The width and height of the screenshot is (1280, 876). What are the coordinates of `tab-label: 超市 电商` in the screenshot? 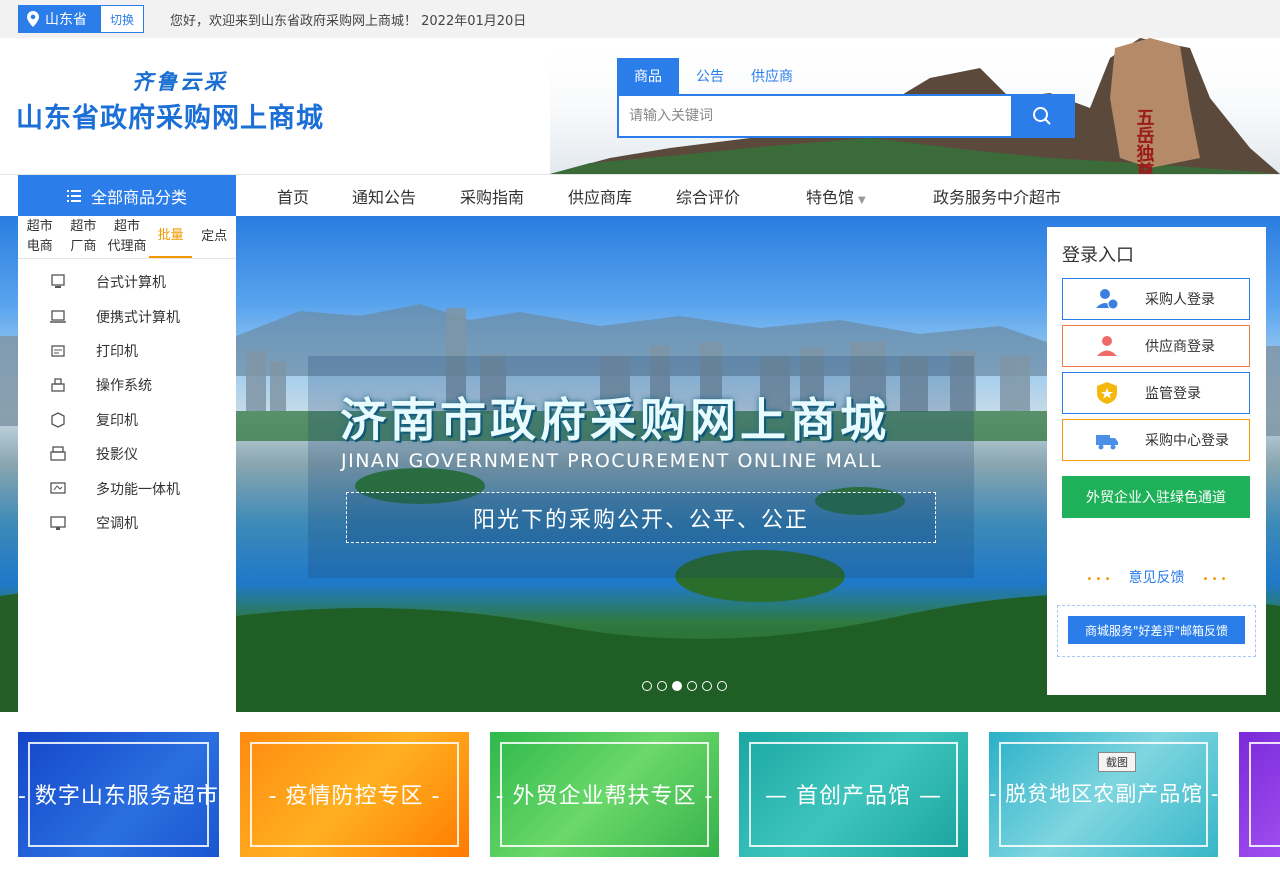 It's located at (39, 236).